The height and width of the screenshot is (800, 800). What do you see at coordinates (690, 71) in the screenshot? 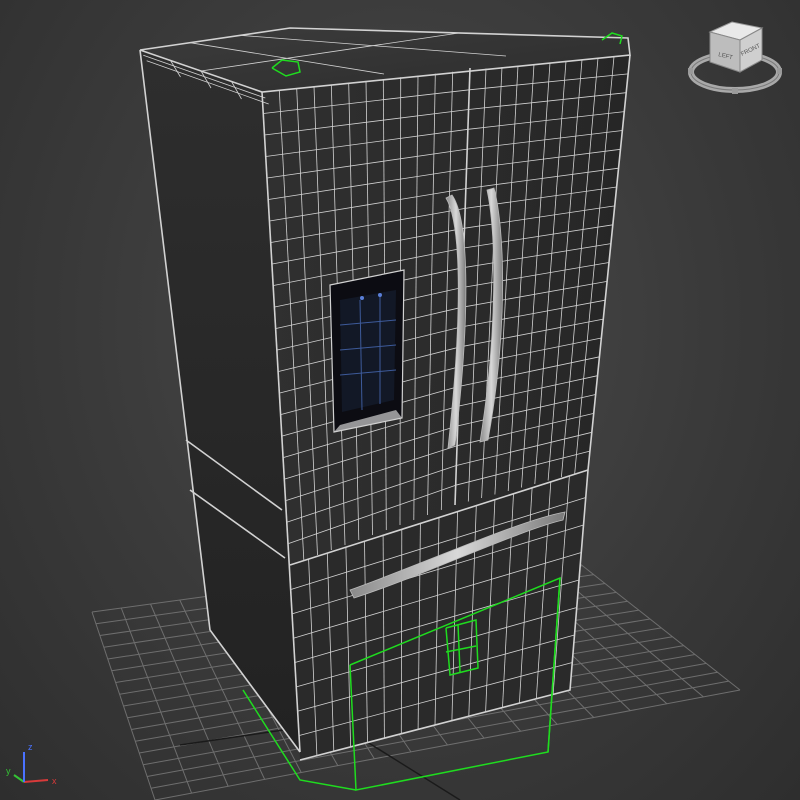
I see `viewcube-west-marker` at bounding box center [690, 71].